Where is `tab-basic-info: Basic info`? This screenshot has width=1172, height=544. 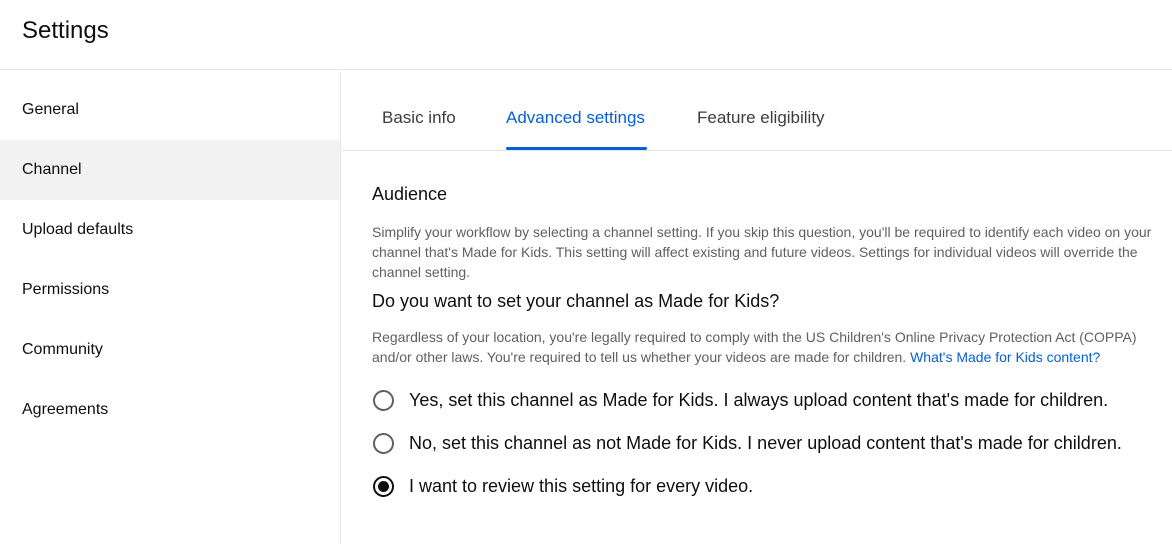 tab-basic-info: Basic info is located at coordinates (419, 128).